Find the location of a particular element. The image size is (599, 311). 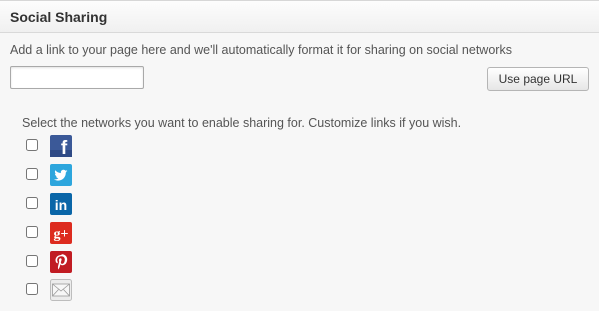

panel-title: Social Sharing is located at coordinates (59, 17).